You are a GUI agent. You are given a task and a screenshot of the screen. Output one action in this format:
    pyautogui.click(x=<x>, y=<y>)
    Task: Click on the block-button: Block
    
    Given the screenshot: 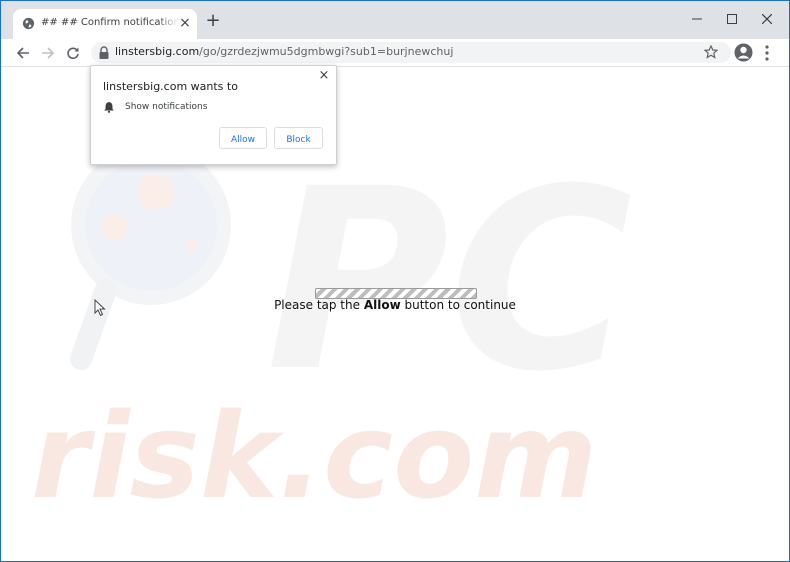 What is the action you would take?
    pyautogui.click(x=298, y=138)
    